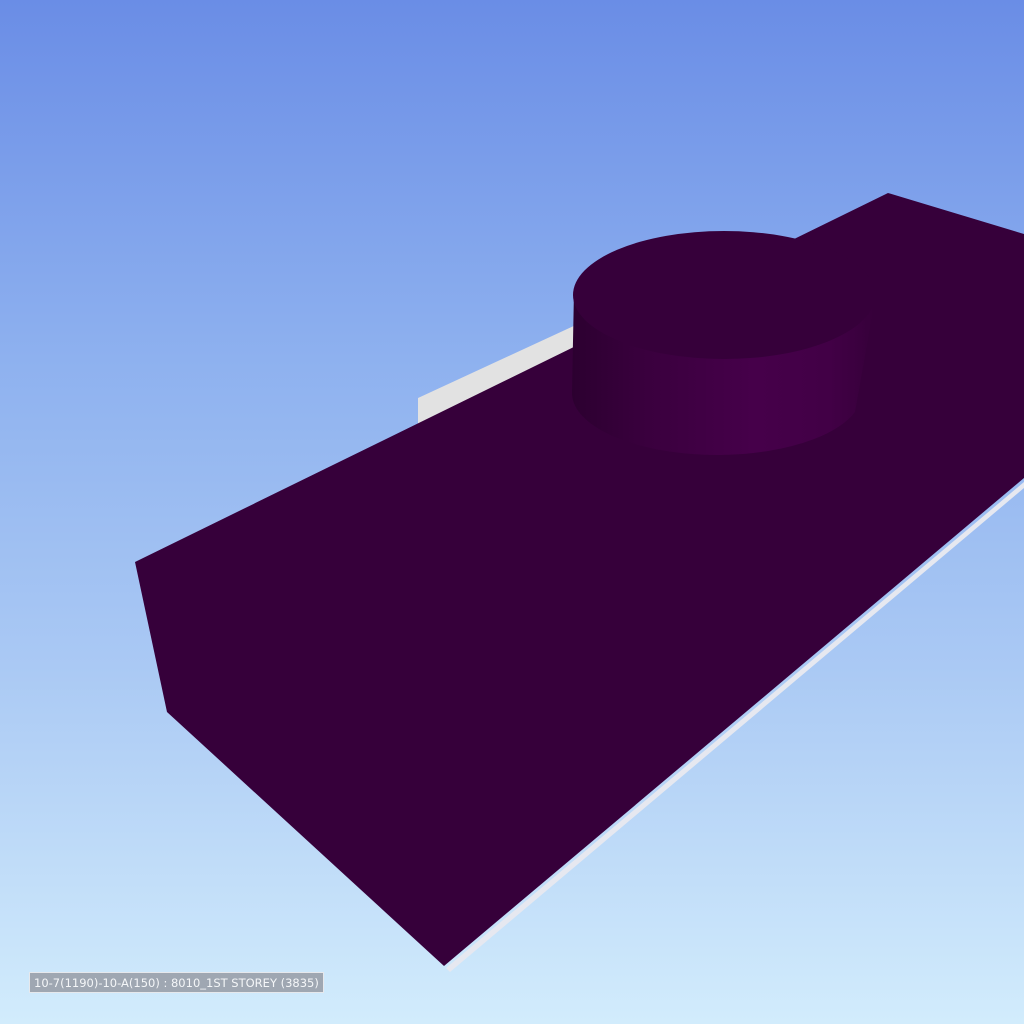  What do you see at coordinates (724, 295) in the screenshot?
I see `cylinder-top` at bounding box center [724, 295].